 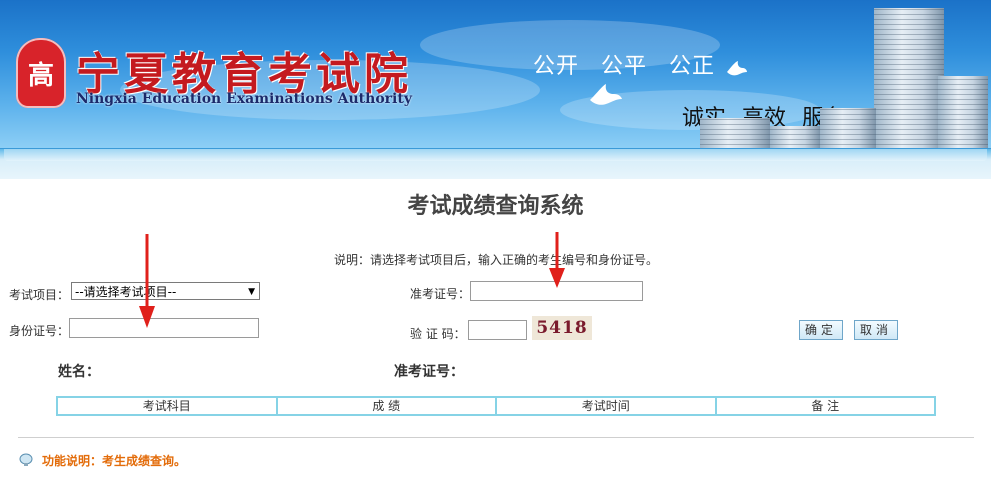 What do you see at coordinates (79, 372) in the screenshot?
I see `result-name-label: 姓名：` at bounding box center [79, 372].